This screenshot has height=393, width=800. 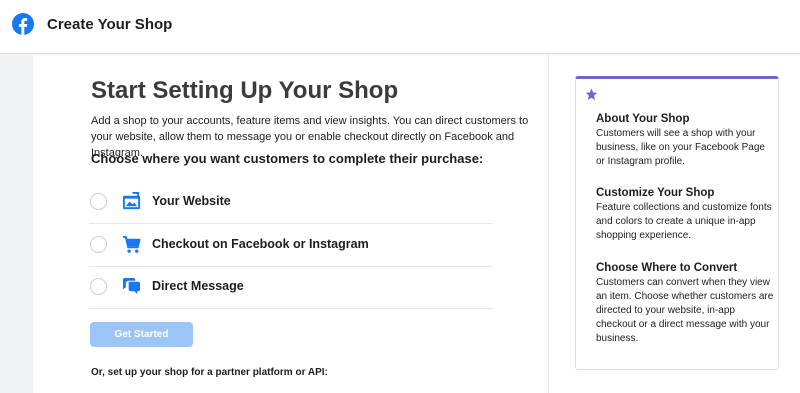 What do you see at coordinates (245, 90) in the screenshot?
I see `section-heading: Start Setting Up Your Shop` at bounding box center [245, 90].